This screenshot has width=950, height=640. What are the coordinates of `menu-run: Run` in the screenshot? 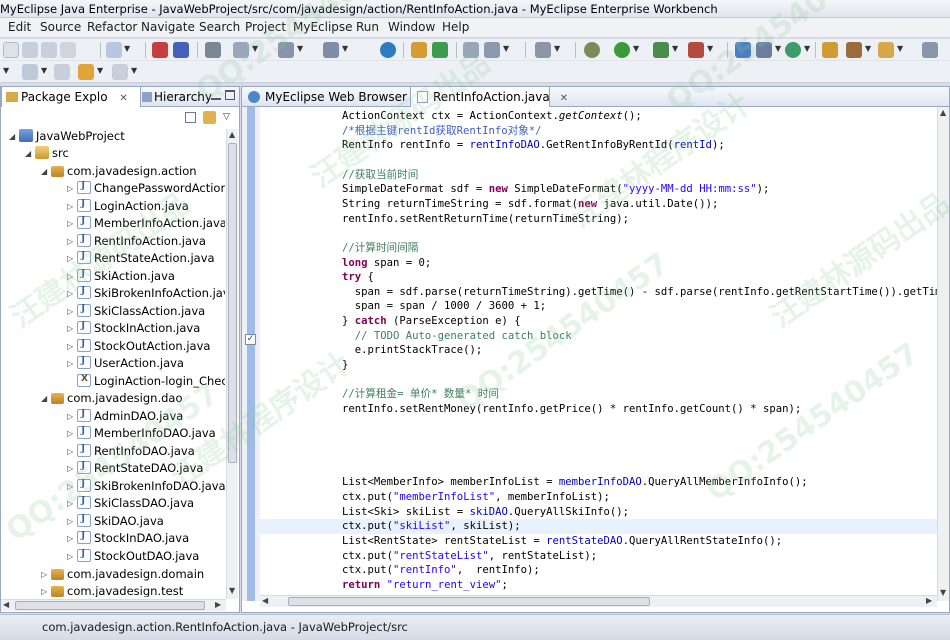 It's located at (367, 27).